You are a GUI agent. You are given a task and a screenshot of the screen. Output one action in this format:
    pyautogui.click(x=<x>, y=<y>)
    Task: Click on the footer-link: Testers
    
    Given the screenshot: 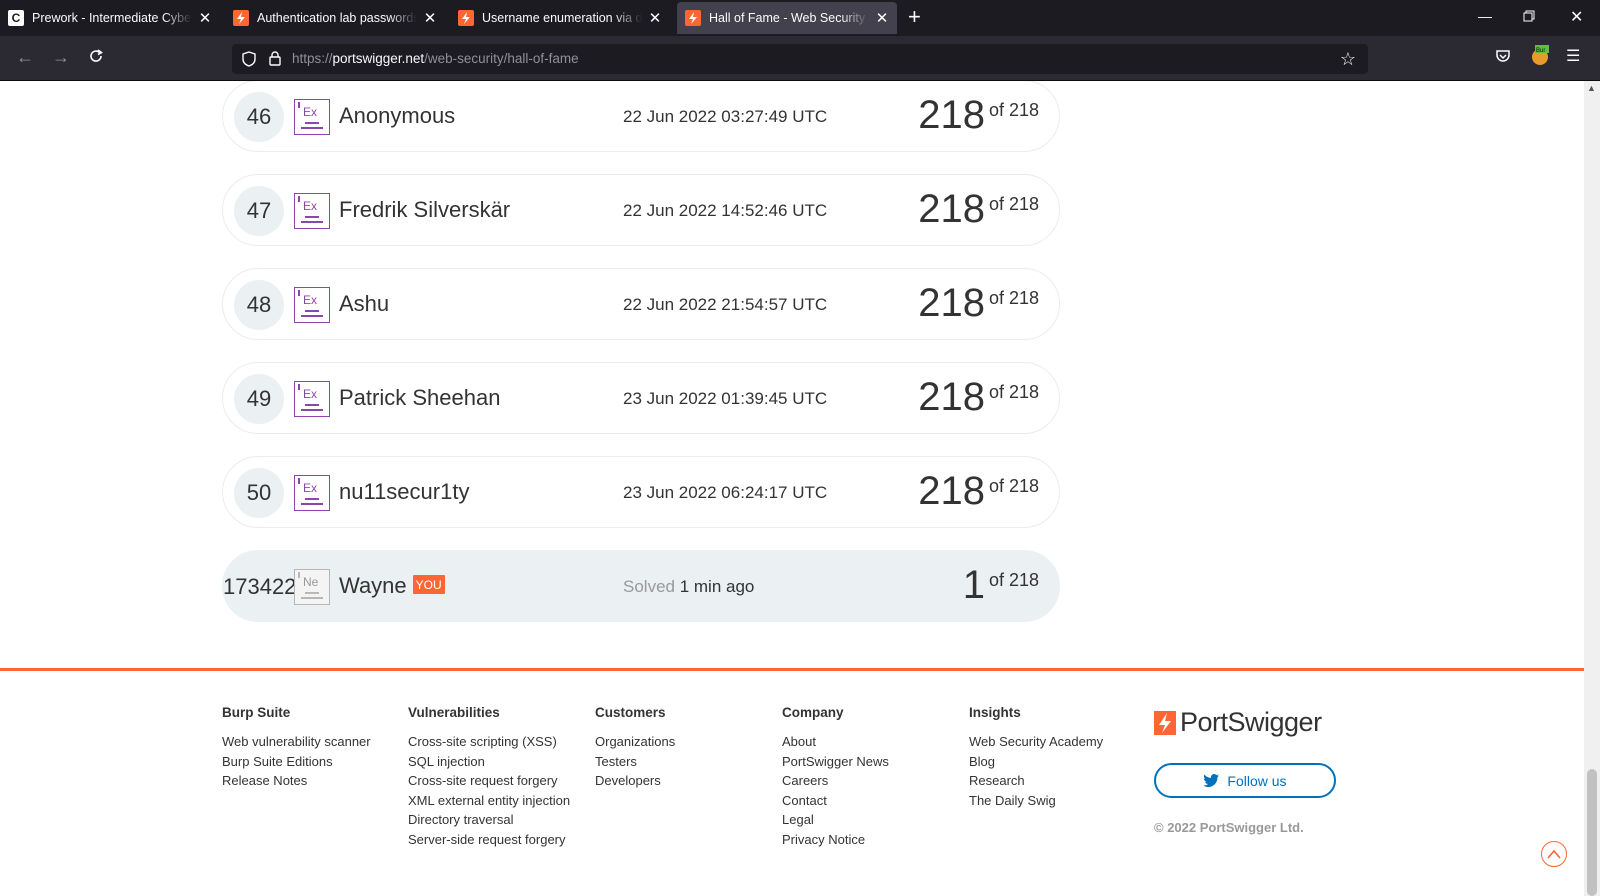 What is the action you would take?
    pyautogui.click(x=635, y=762)
    